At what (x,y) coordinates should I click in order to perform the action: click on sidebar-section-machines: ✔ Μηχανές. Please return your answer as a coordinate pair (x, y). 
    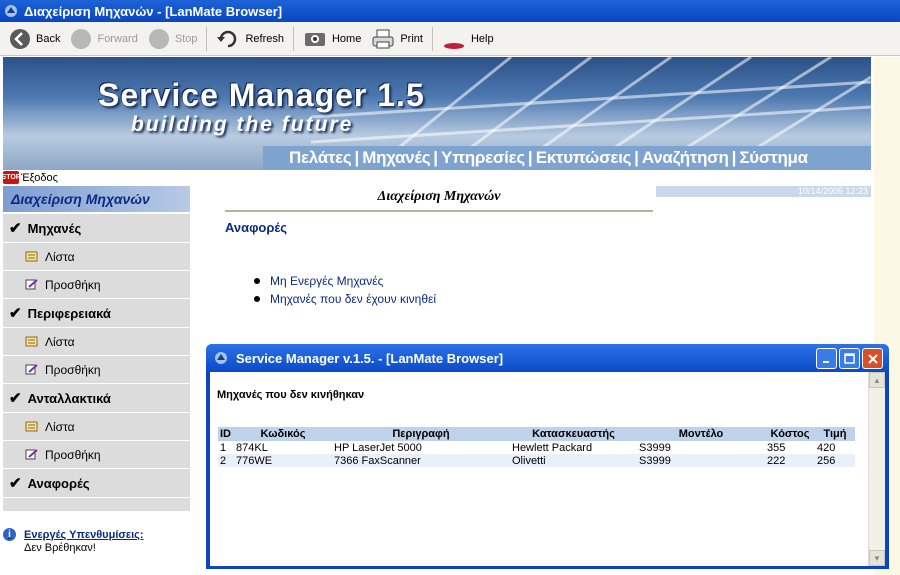
    Looking at the image, I should click on (96, 228).